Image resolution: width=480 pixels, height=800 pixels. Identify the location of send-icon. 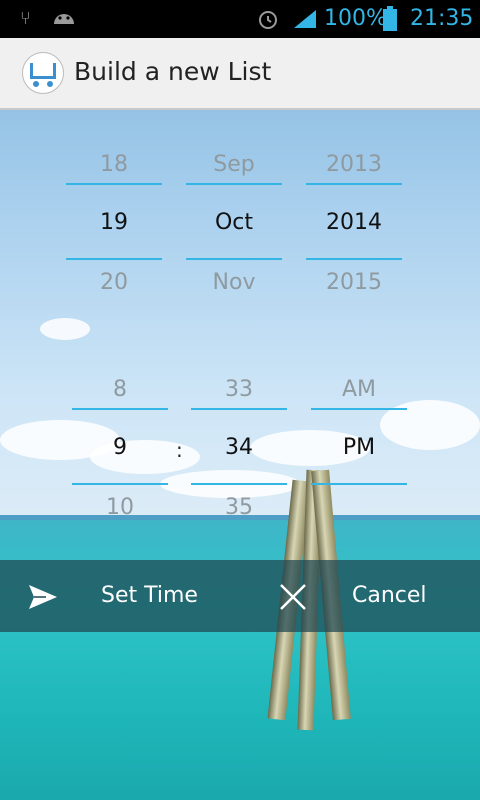
(43, 599).